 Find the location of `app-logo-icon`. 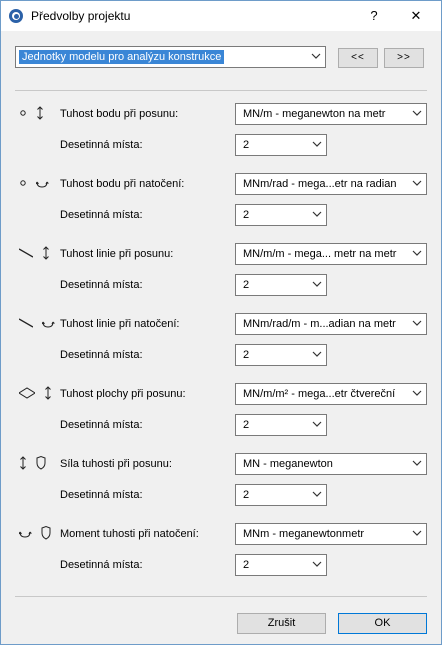

app-logo-icon is located at coordinates (16, 16).